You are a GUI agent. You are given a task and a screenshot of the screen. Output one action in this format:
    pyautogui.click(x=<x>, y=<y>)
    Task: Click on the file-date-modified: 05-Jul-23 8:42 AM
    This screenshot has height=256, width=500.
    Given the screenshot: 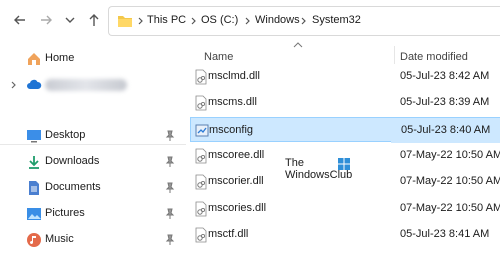 What is the action you would take?
    pyautogui.click(x=445, y=76)
    